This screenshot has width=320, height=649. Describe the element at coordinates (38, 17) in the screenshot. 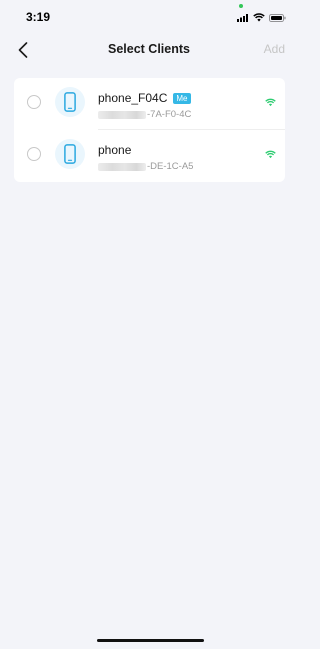

I see `status-time: 3:19` at that location.